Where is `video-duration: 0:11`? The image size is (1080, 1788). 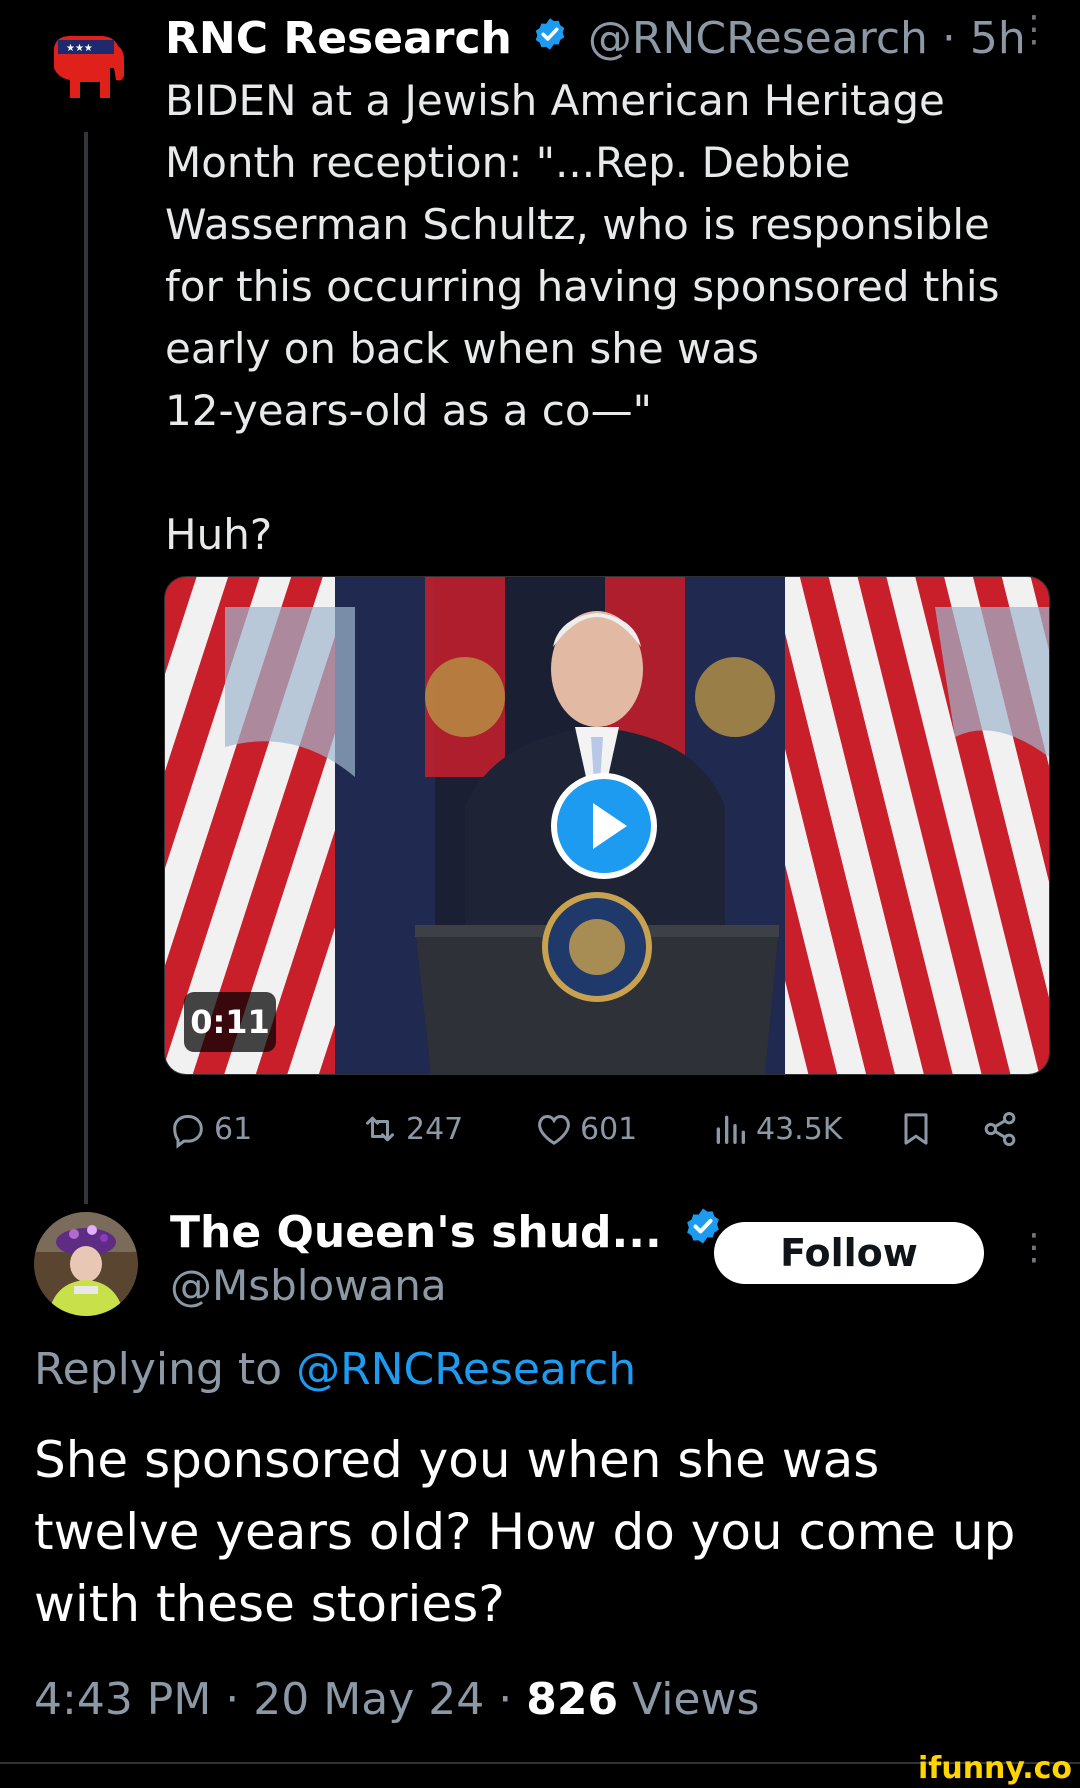
video-duration: 0:11 is located at coordinates (230, 1022).